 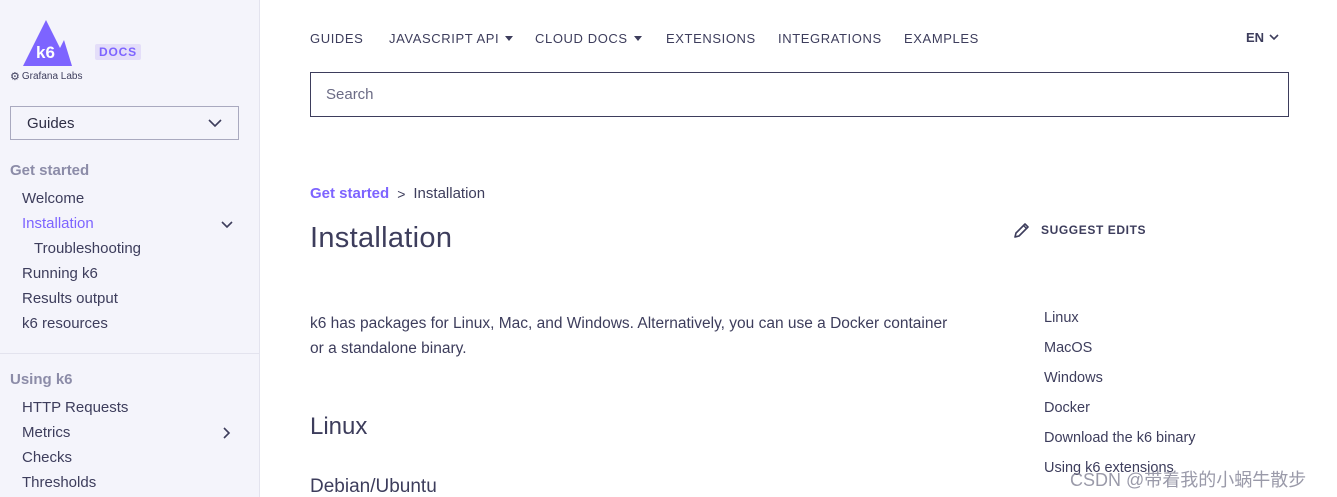 What do you see at coordinates (1021, 230) in the screenshot?
I see `pencil-icon` at bounding box center [1021, 230].